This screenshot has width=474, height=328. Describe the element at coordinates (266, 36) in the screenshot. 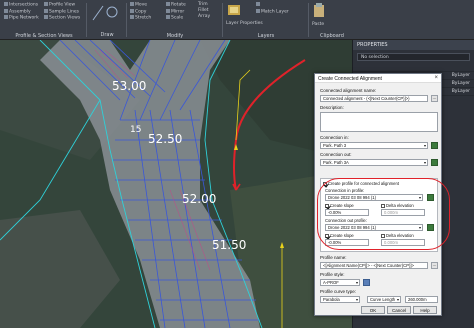

I see `ribbon-group-label: Layers` at that location.